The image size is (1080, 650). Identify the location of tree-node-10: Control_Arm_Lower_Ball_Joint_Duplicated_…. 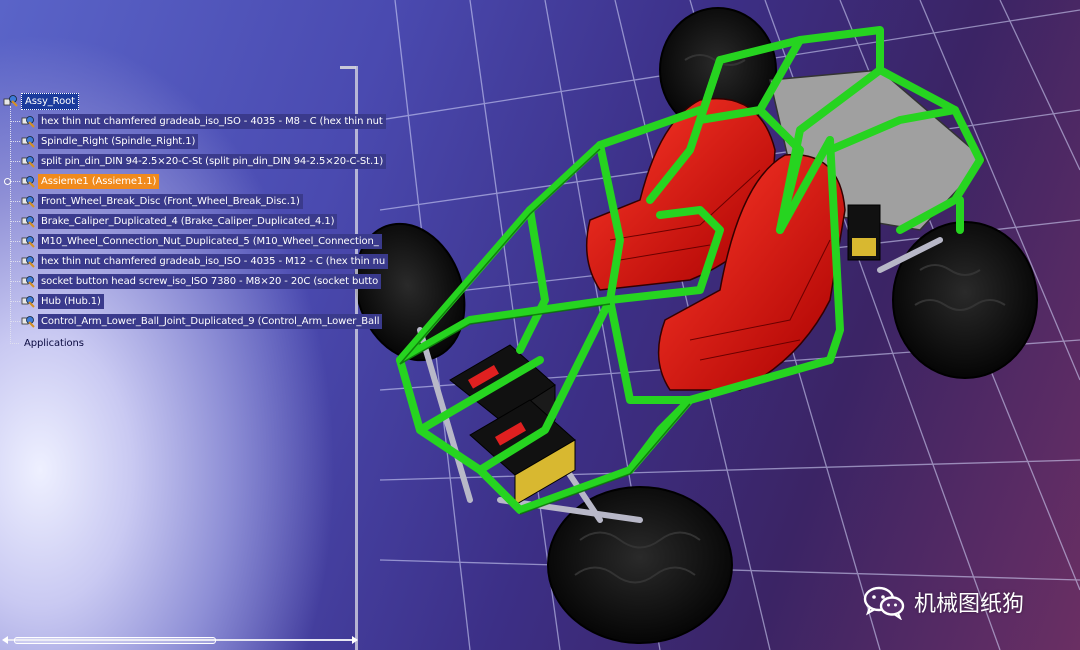
(191, 321).